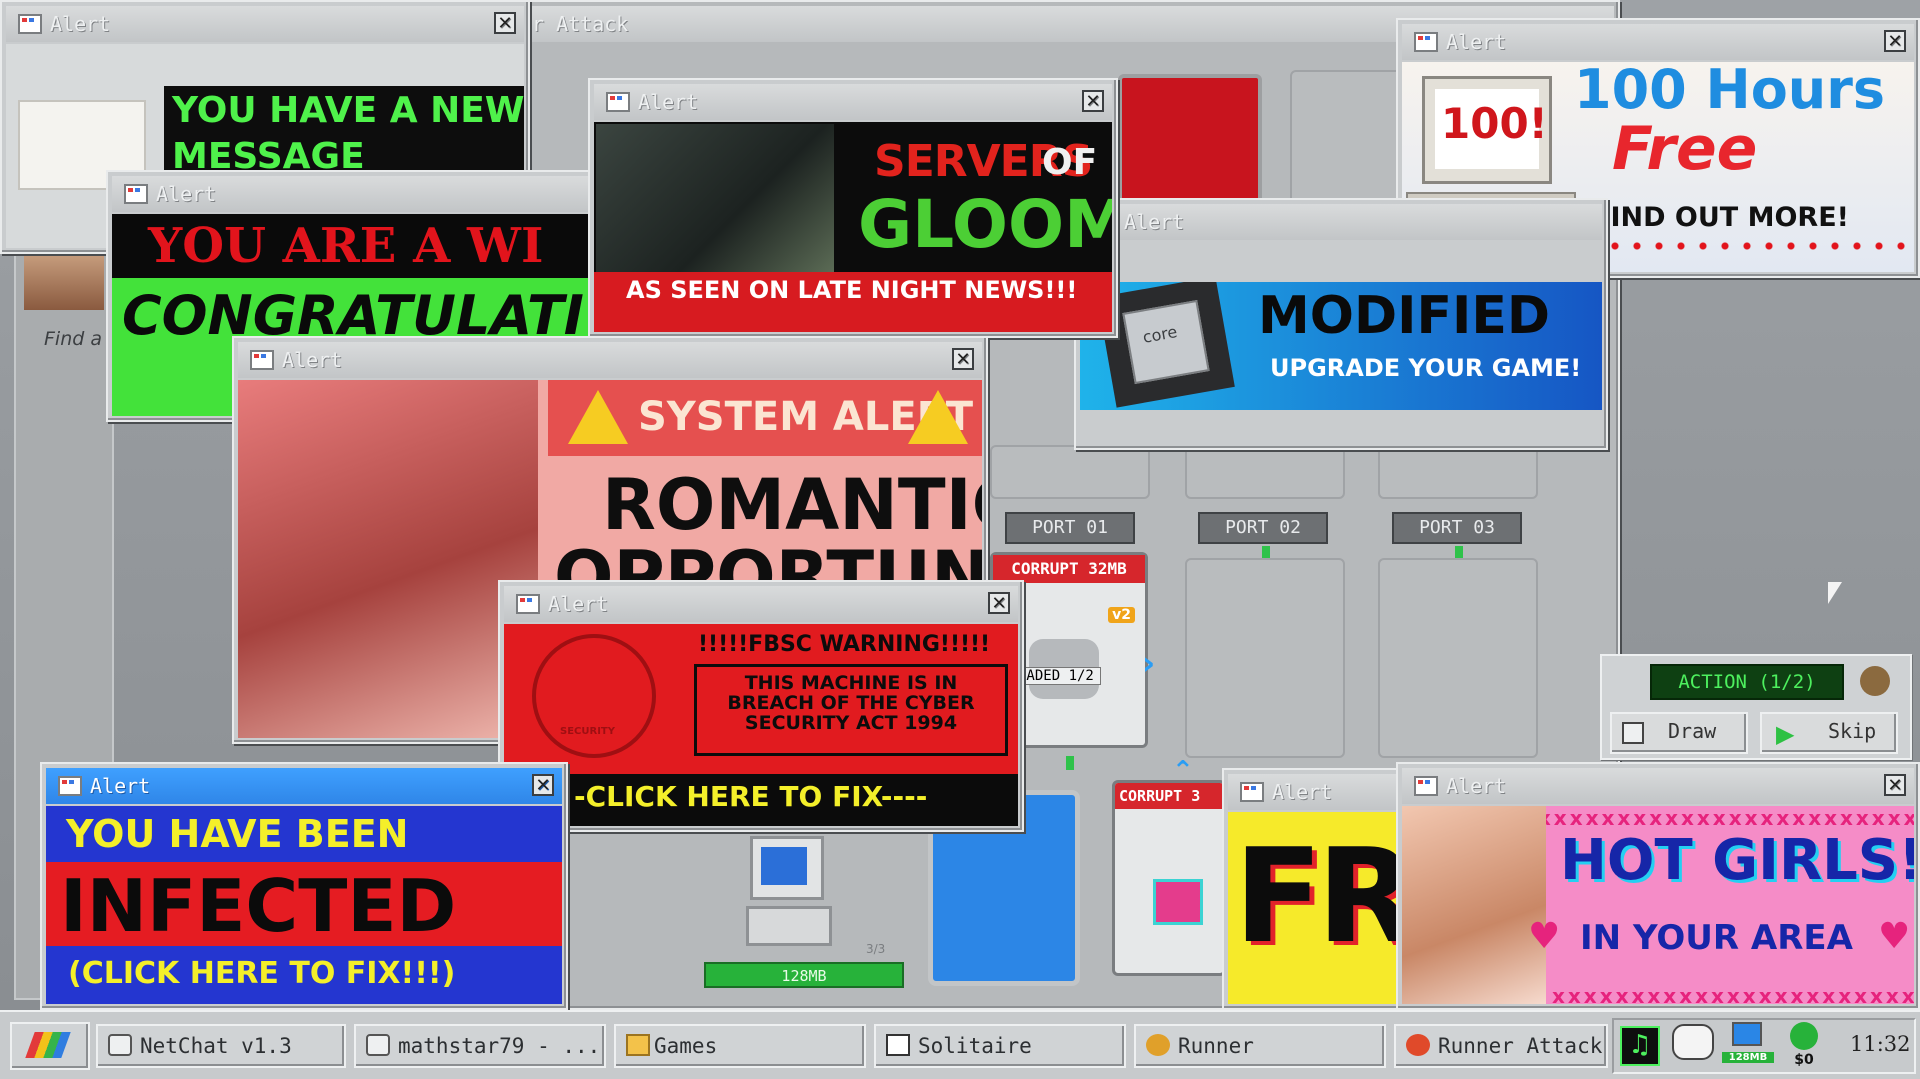 The image size is (1920, 1079). I want to click on alert-free: Alert FRI, so click(1317, 889).